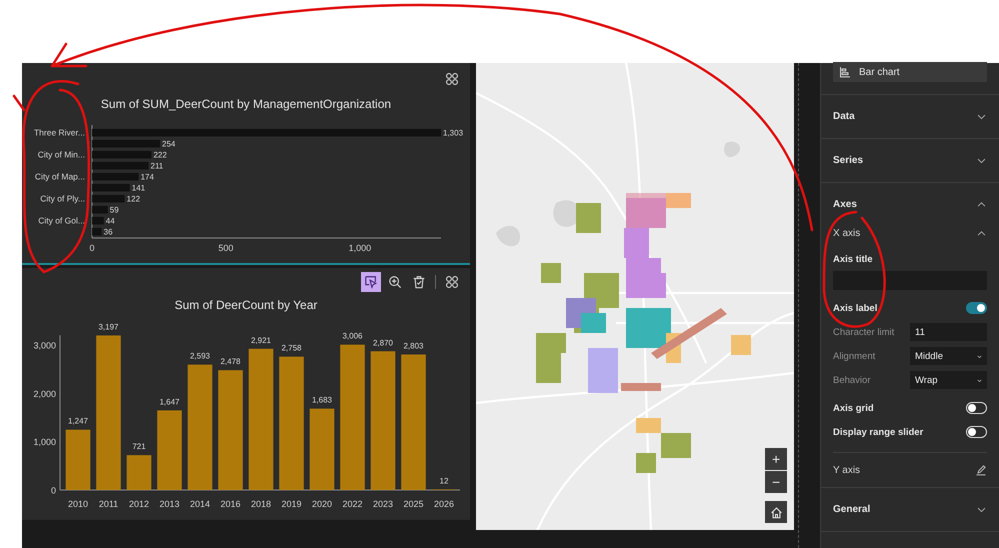 The height and width of the screenshot is (548, 999). What do you see at coordinates (851, 509) in the screenshot?
I see `section-header: General` at bounding box center [851, 509].